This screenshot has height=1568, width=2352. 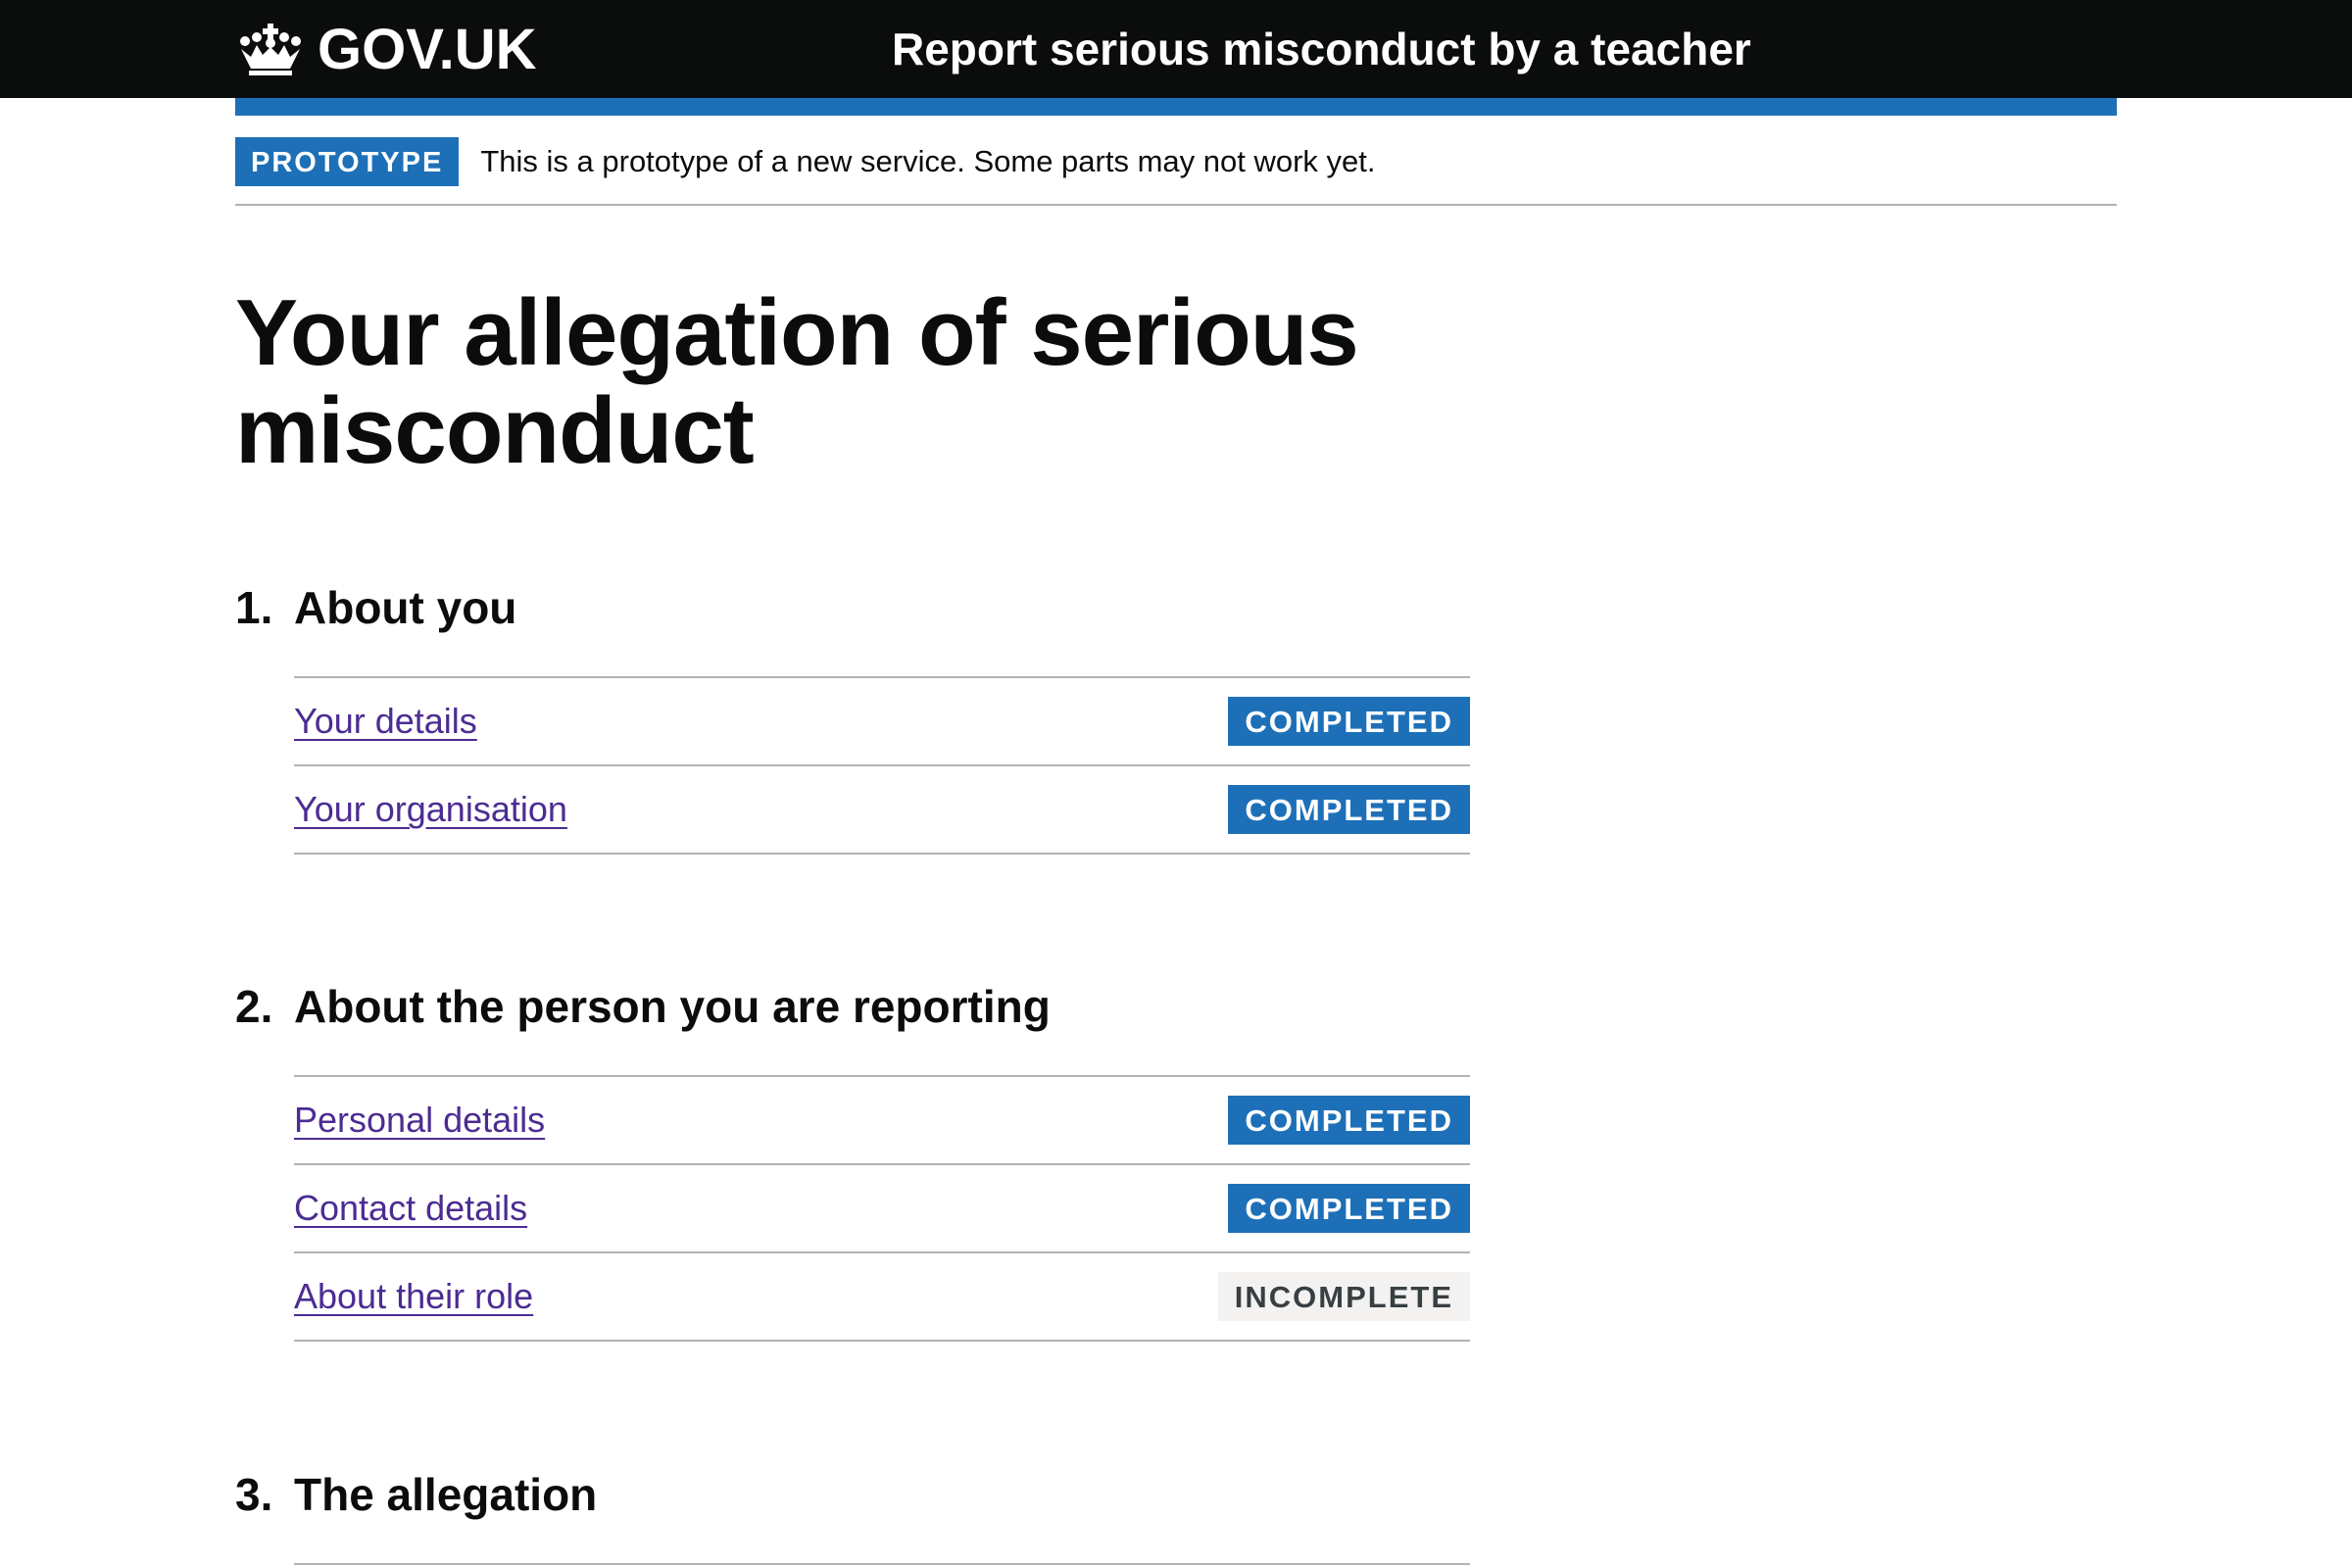 What do you see at coordinates (270, 49) in the screenshot?
I see `crown-icon` at bounding box center [270, 49].